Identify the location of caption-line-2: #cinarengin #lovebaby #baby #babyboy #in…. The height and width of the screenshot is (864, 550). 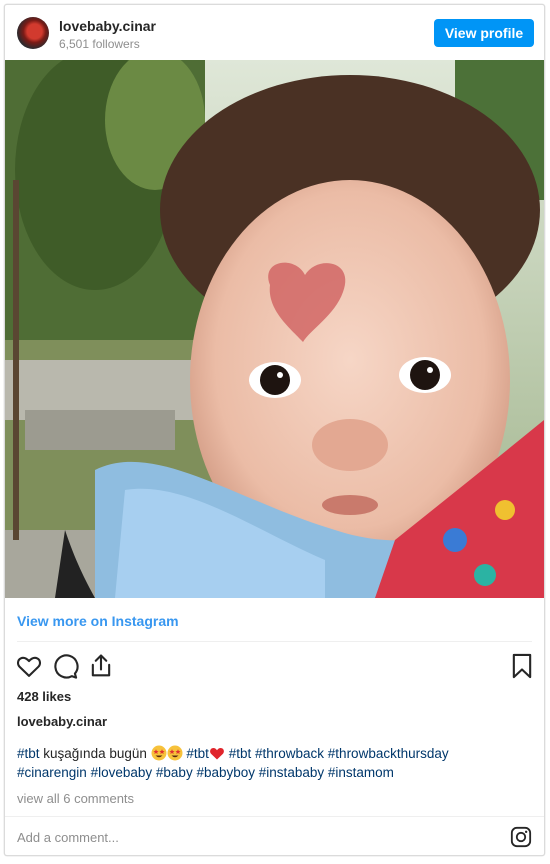
(274, 772).